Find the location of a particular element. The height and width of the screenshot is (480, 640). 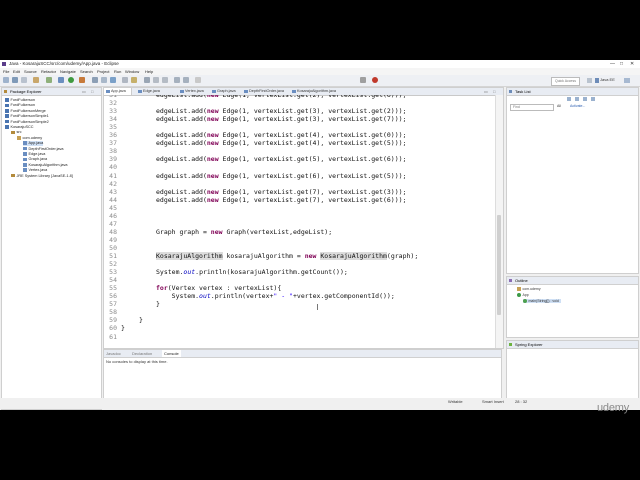

toolbar-misc-icon is located at coordinates (363, 80).